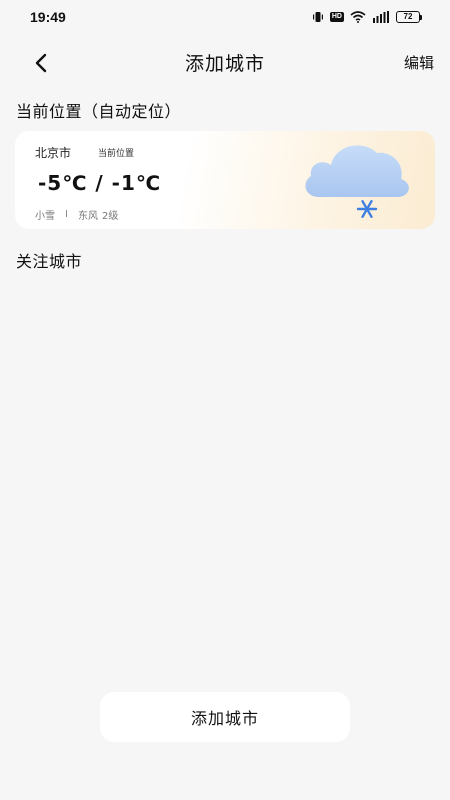 This screenshot has width=450, height=800. I want to click on header: 添加城市 编辑, so click(225, 62).